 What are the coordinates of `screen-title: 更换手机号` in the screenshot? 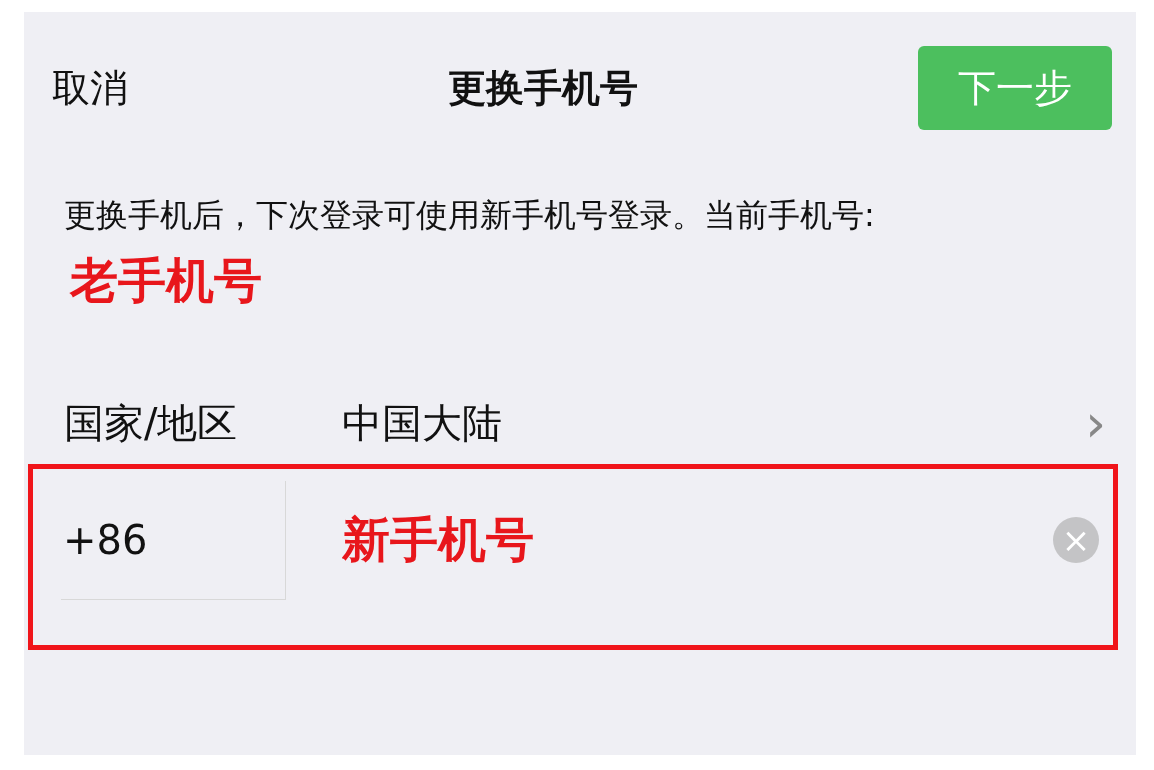 It's located at (543, 88).